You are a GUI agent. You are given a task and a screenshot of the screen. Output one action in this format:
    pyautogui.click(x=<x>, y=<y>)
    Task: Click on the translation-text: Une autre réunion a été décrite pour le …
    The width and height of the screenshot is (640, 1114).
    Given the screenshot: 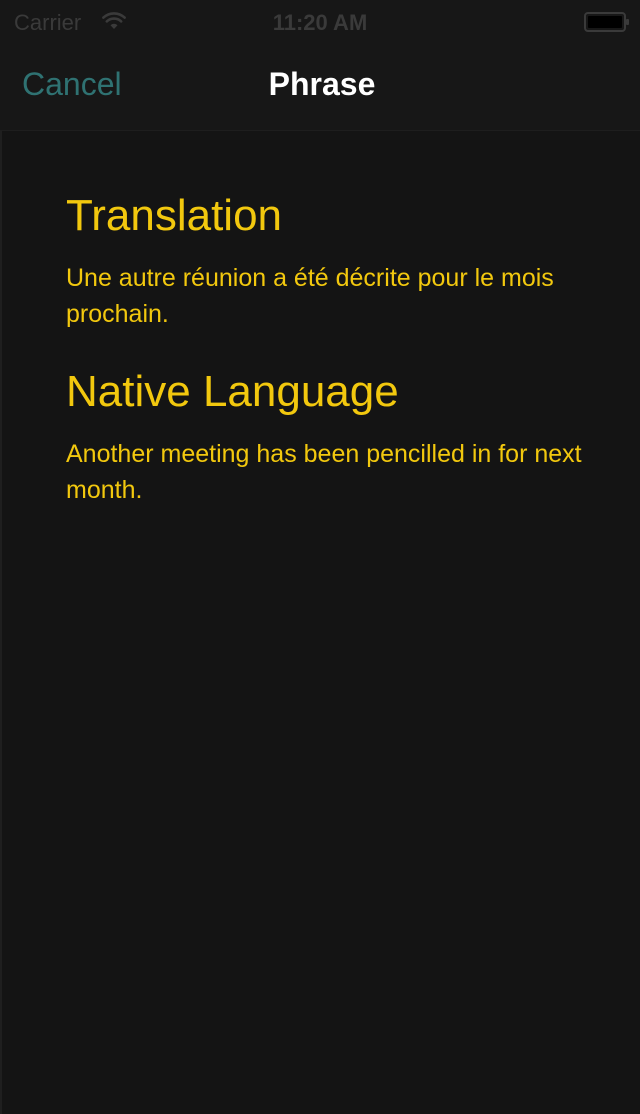 What is the action you would take?
    pyautogui.click(x=310, y=296)
    